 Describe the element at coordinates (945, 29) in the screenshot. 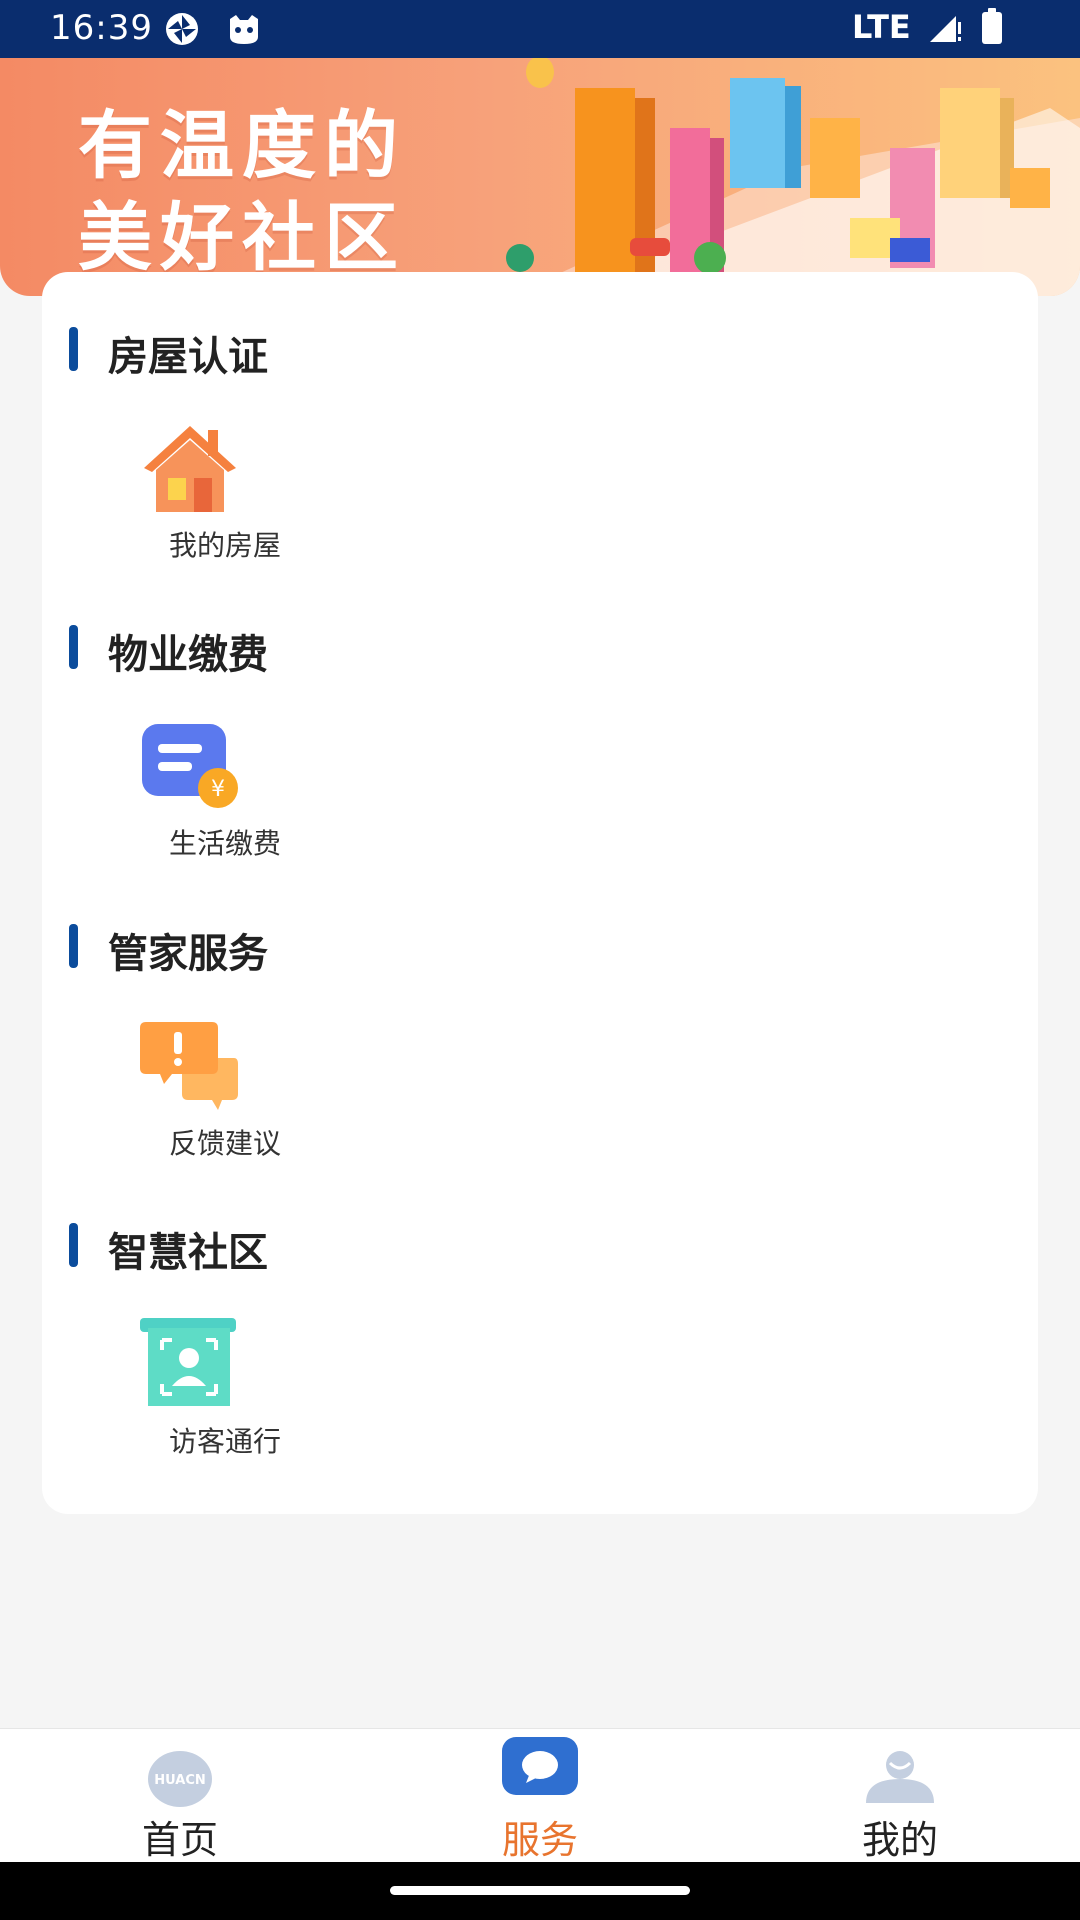

I see `signal-icon` at that location.